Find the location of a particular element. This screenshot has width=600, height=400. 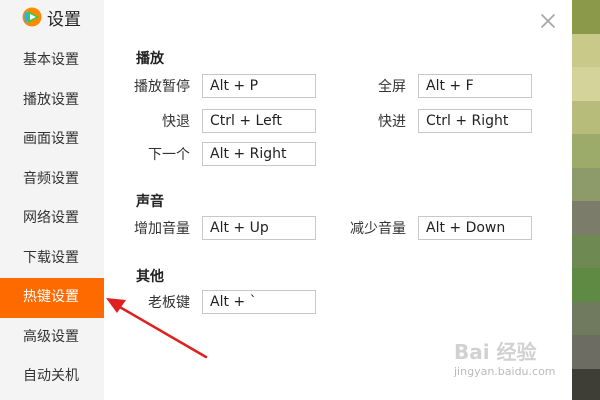

boss-key-hotkey-input: Alt + ` is located at coordinates (259, 302).